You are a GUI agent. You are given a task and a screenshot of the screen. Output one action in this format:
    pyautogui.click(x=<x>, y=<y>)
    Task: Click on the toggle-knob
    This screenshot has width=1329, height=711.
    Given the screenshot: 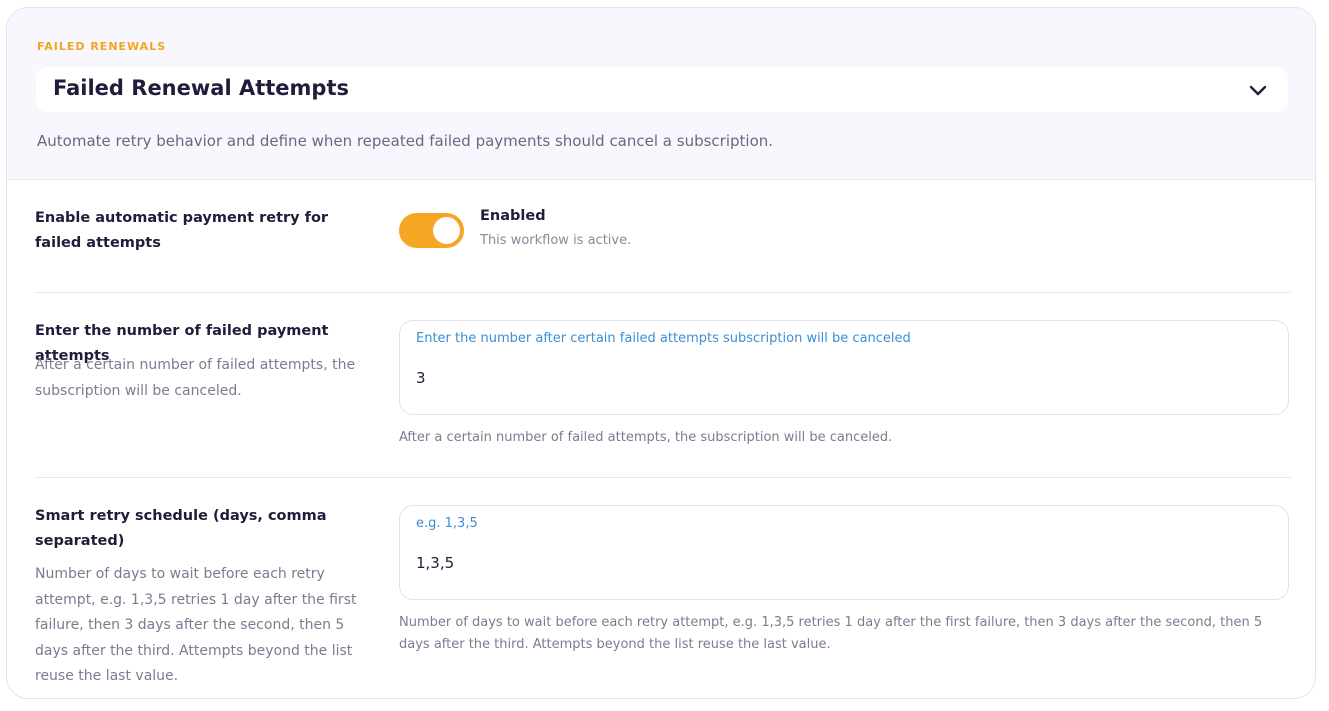 What is the action you would take?
    pyautogui.click(x=446, y=230)
    